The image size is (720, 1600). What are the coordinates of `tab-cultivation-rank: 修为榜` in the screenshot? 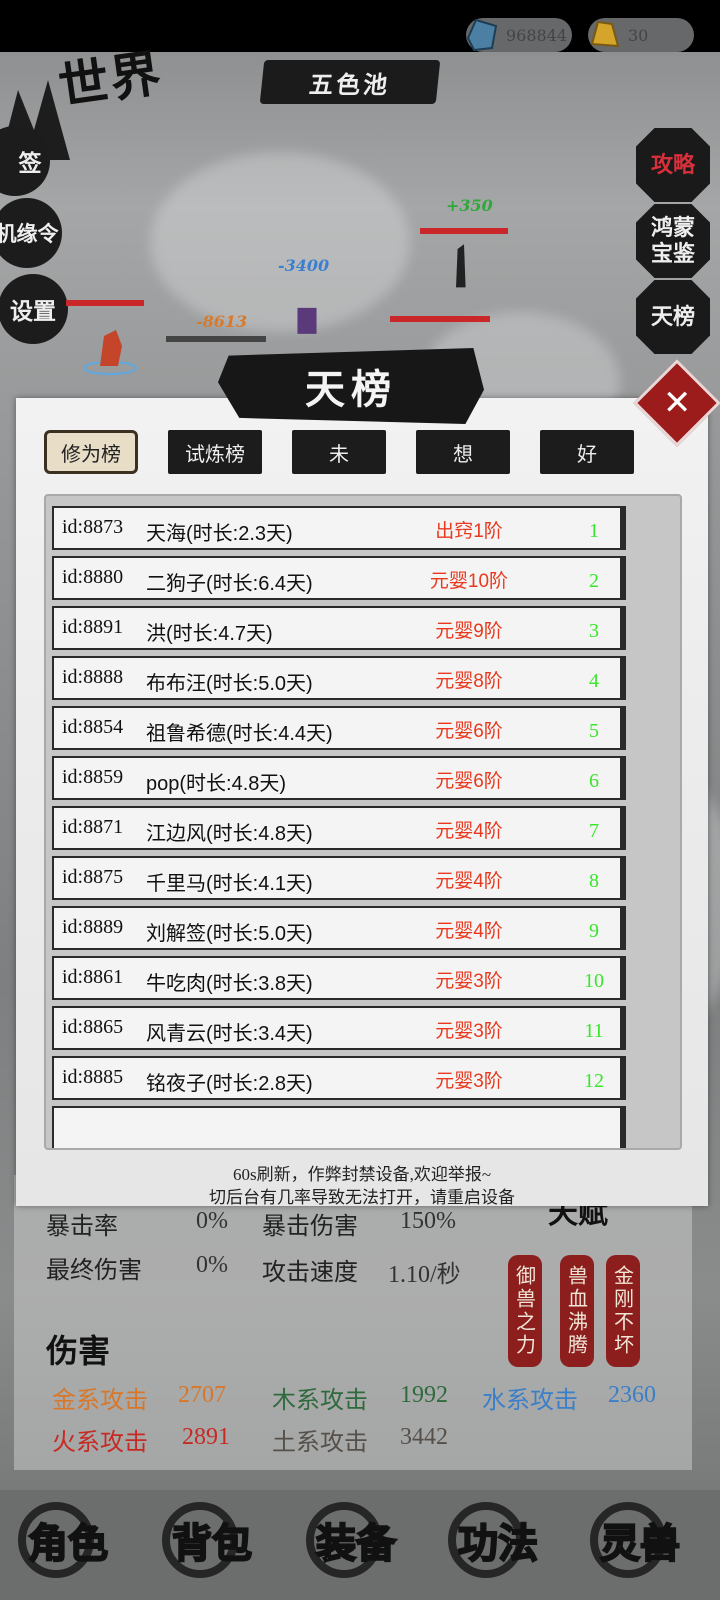 It's located at (91, 452).